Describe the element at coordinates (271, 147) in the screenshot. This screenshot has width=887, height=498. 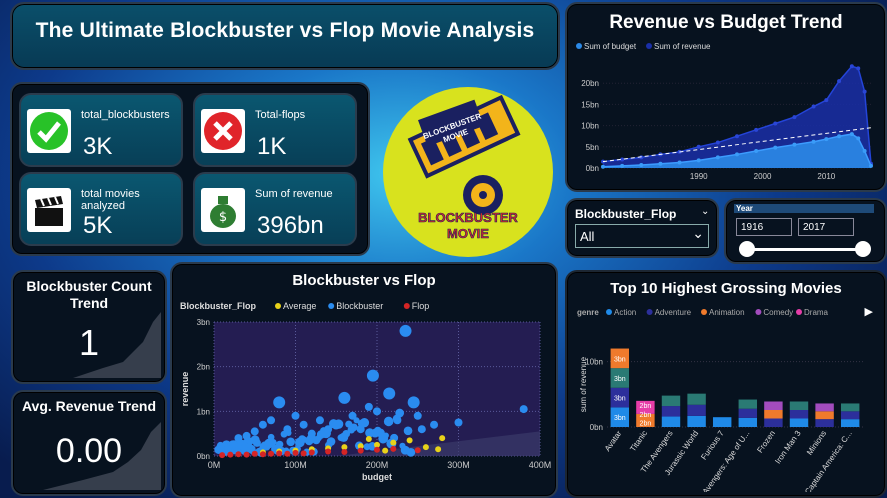
I see `kpi-value: 1K` at that location.